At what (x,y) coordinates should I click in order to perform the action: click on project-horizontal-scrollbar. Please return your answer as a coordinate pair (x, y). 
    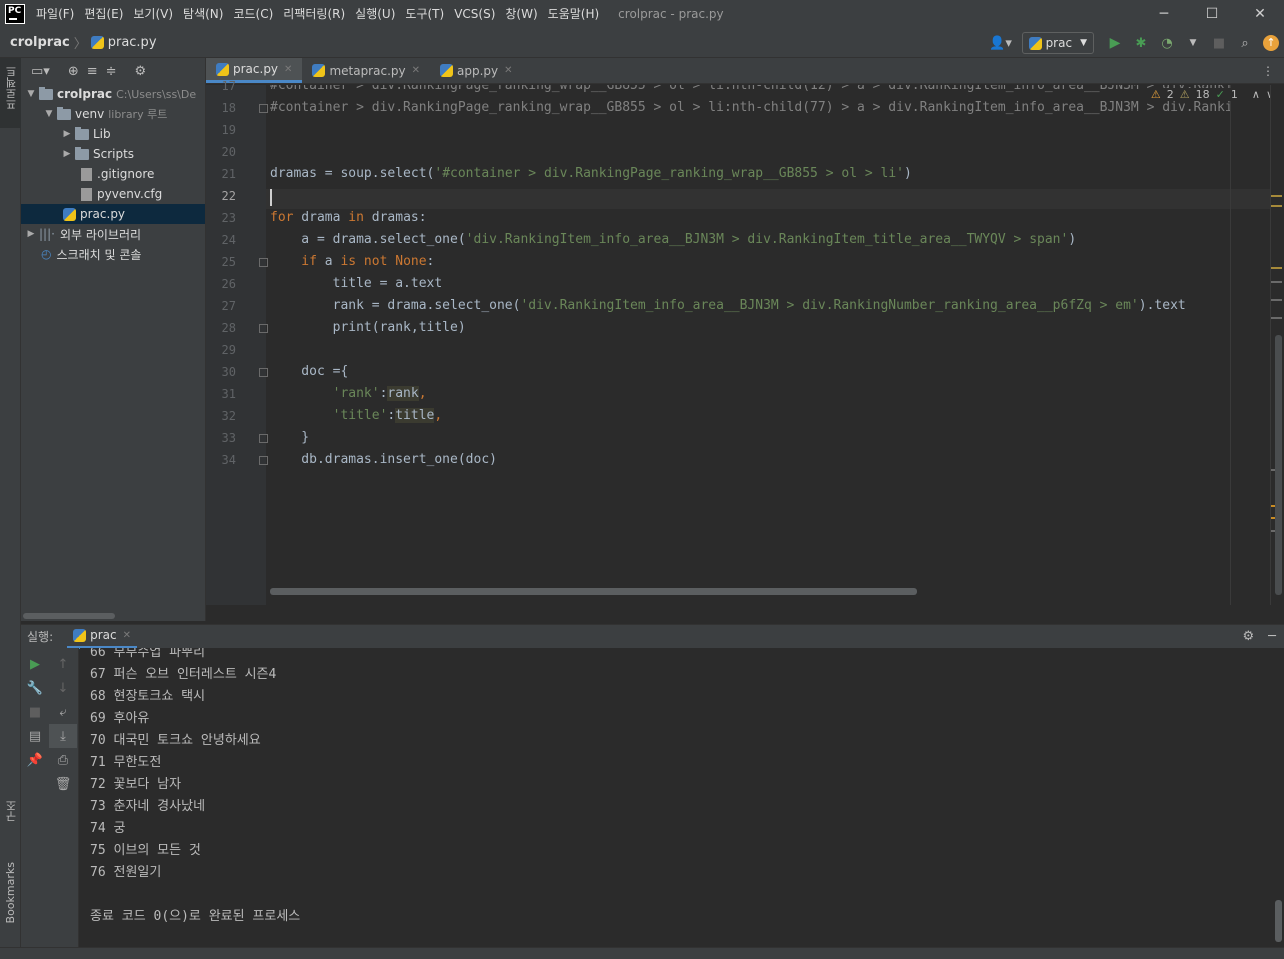
    Looking at the image, I should click on (69, 616).